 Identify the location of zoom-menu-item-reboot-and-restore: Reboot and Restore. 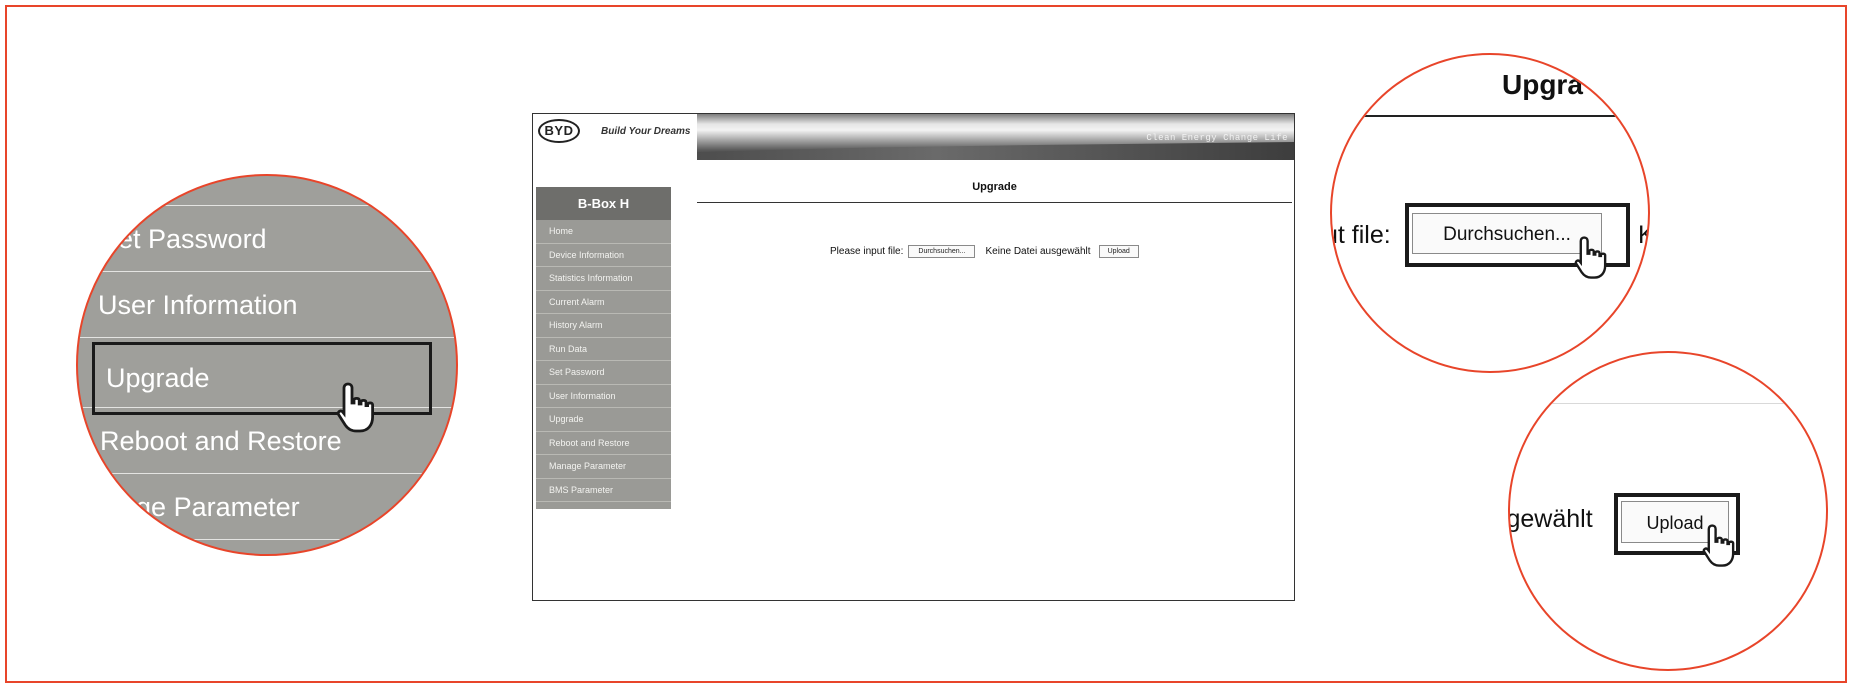
(267, 441).